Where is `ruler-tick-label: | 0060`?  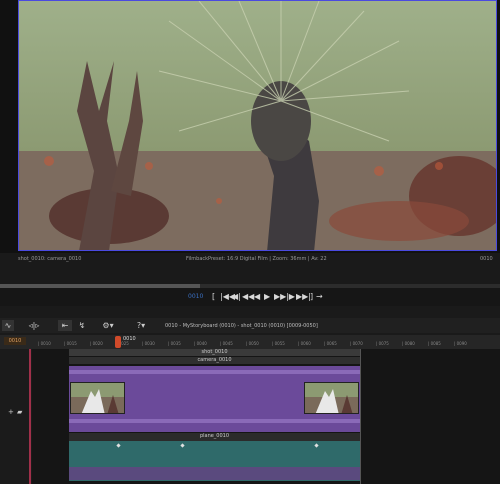
ruler-tick-label: | 0060 is located at coordinates (304, 343).